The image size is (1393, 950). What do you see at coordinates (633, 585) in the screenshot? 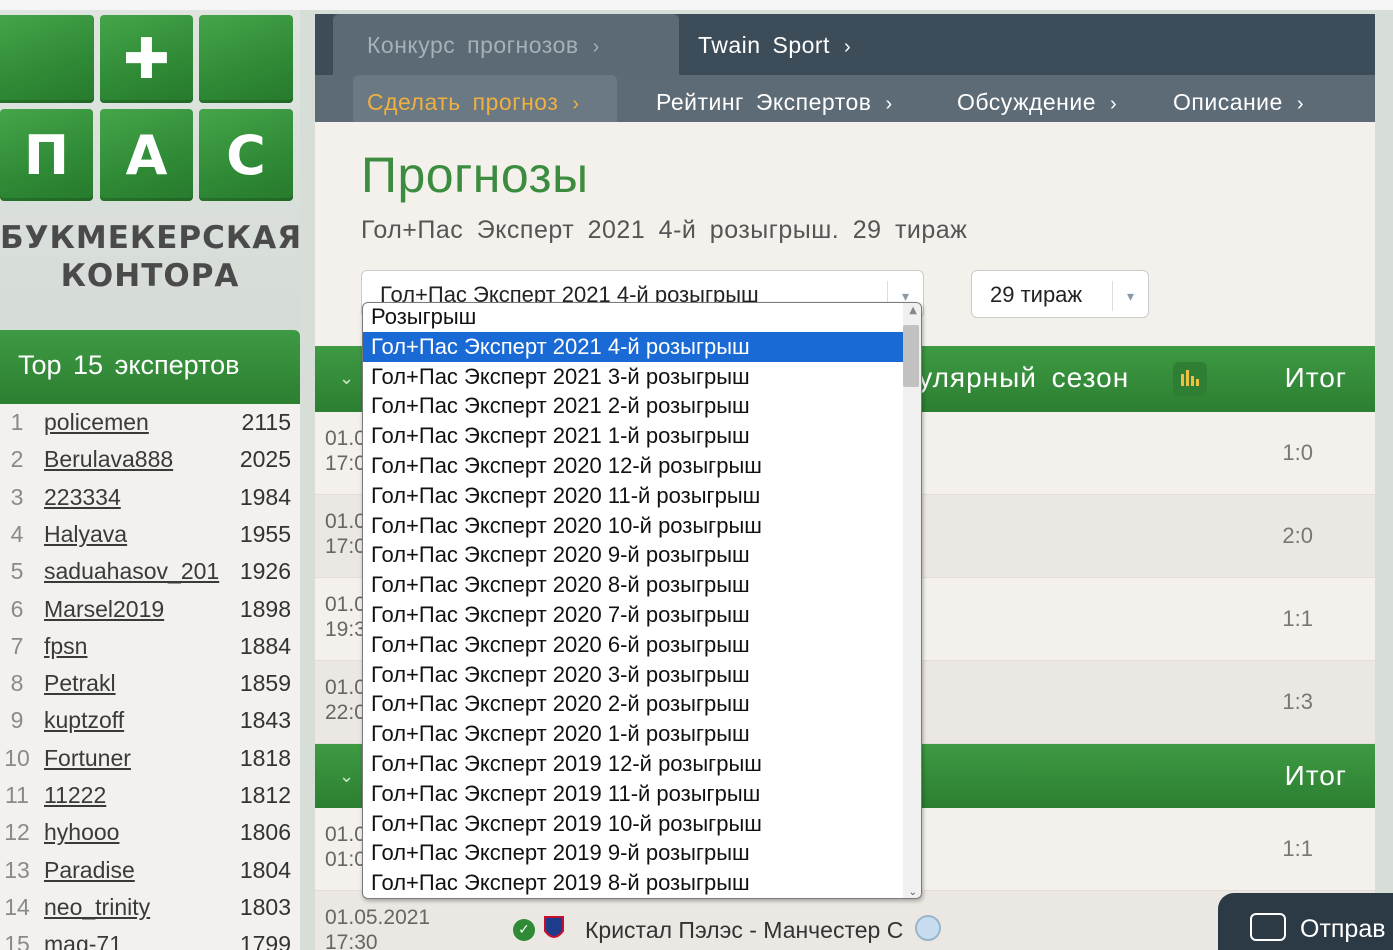
I see `dropdown-option: Гол+Пас Эксперт 2020 8-й розыгрыш` at bounding box center [633, 585].